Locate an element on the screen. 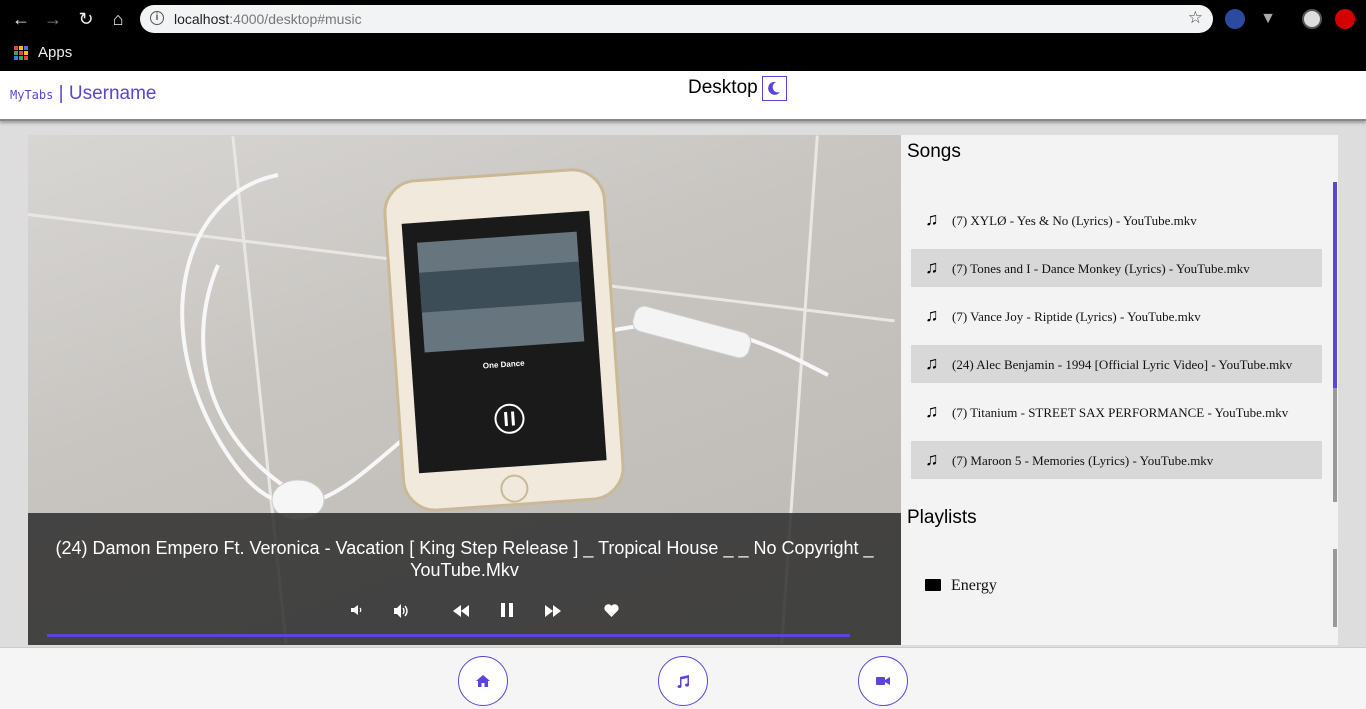 Image resolution: width=1366 pixels, height=709 pixels. bottom-nav is located at coordinates (683, 678).